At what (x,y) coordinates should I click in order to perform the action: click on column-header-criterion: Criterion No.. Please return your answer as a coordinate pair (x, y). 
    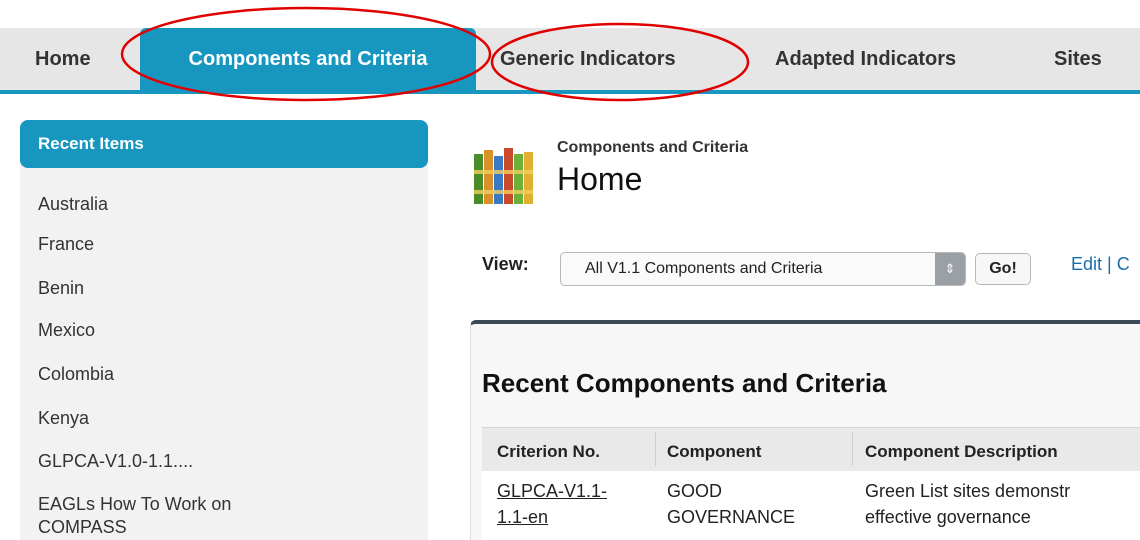
    Looking at the image, I should click on (548, 452).